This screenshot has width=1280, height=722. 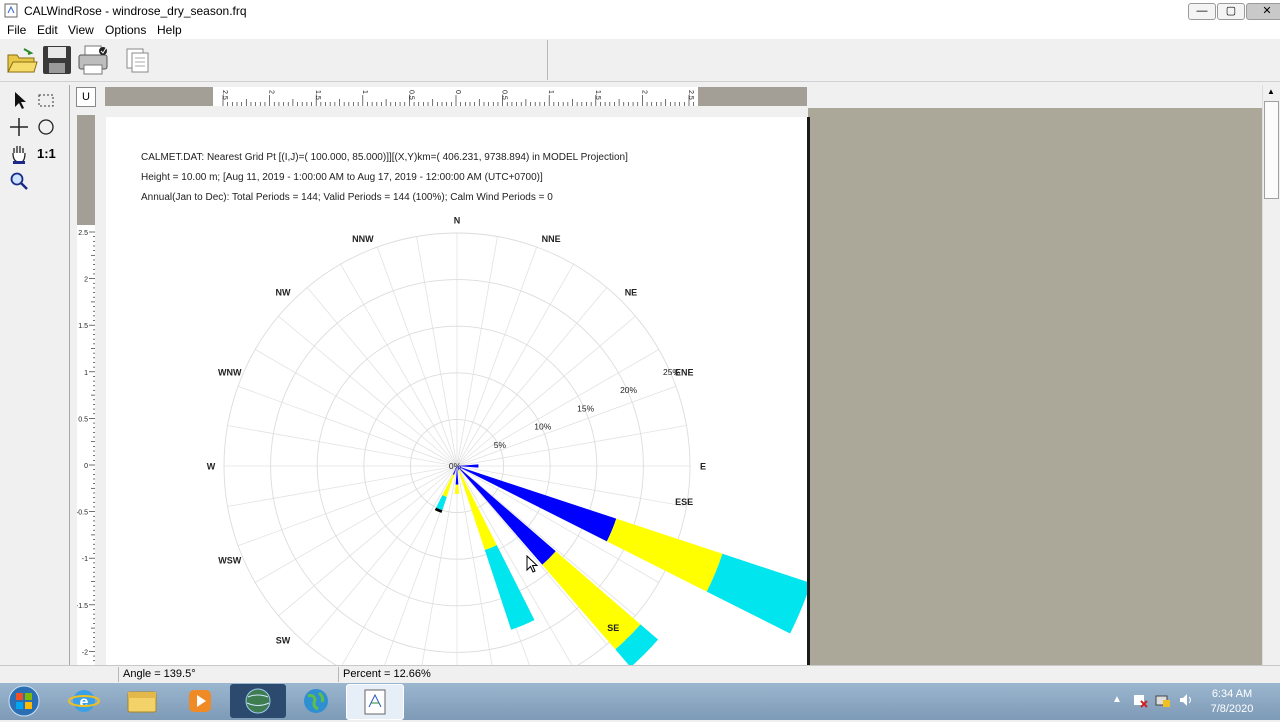 I want to click on ruler-label: -2, so click(x=85, y=652).